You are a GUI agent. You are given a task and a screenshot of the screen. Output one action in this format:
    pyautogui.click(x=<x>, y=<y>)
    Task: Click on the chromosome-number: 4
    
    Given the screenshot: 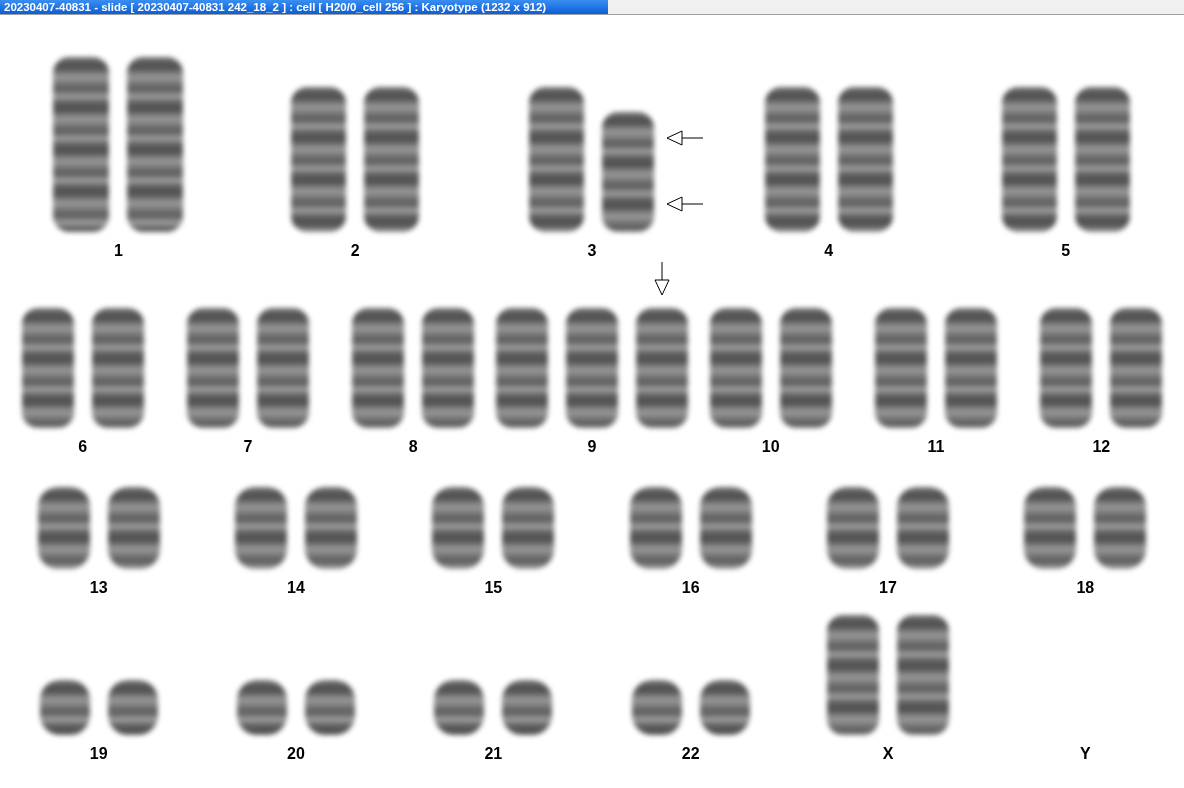 What is the action you would take?
    pyautogui.click(x=829, y=251)
    